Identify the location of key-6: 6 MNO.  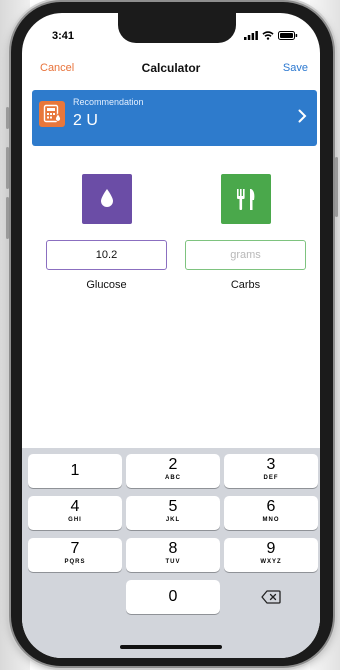
(271, 513).